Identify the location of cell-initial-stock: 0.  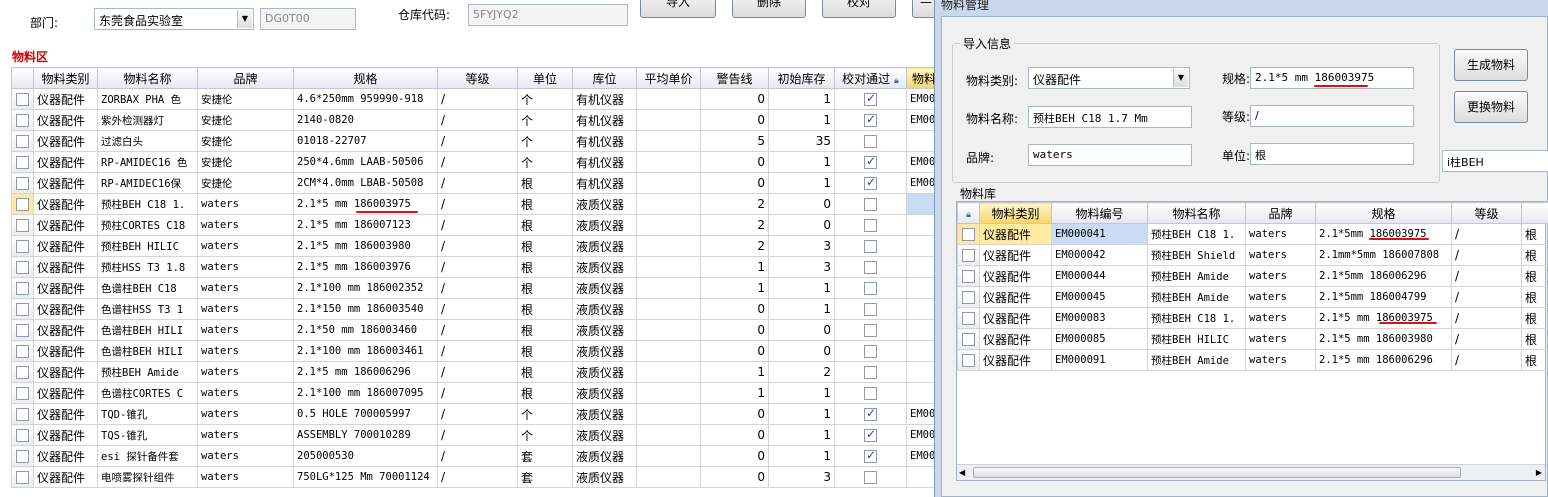
(801, 330).